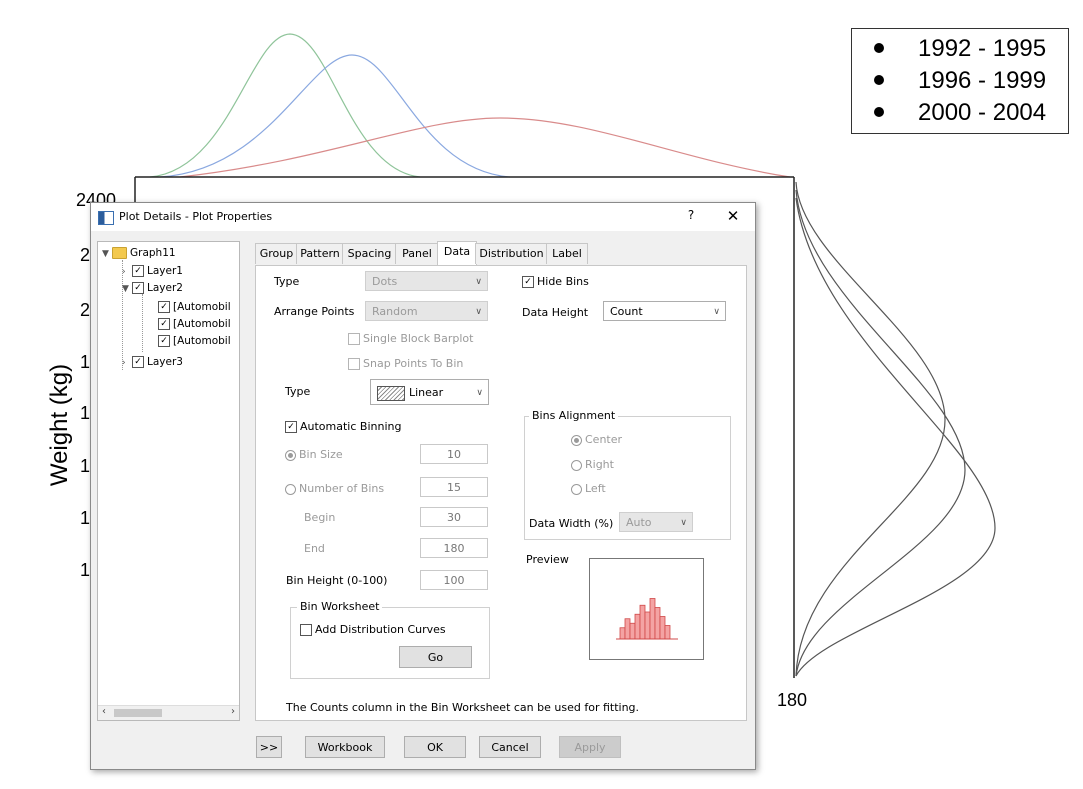  I want to click on workbook-button: Workbook, so click(345, 747).